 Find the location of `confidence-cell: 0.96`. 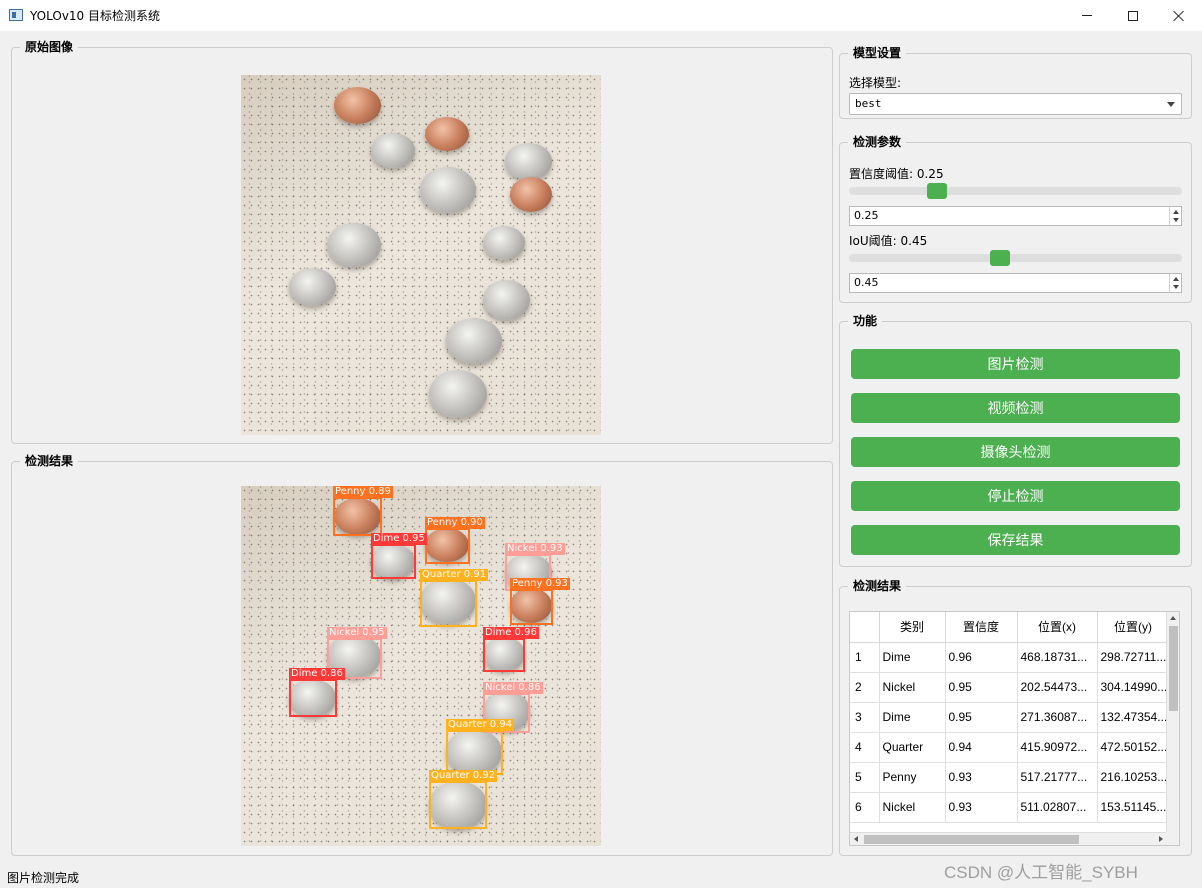

confidence-cell: 0.96 is located at coordinates (981, 657).